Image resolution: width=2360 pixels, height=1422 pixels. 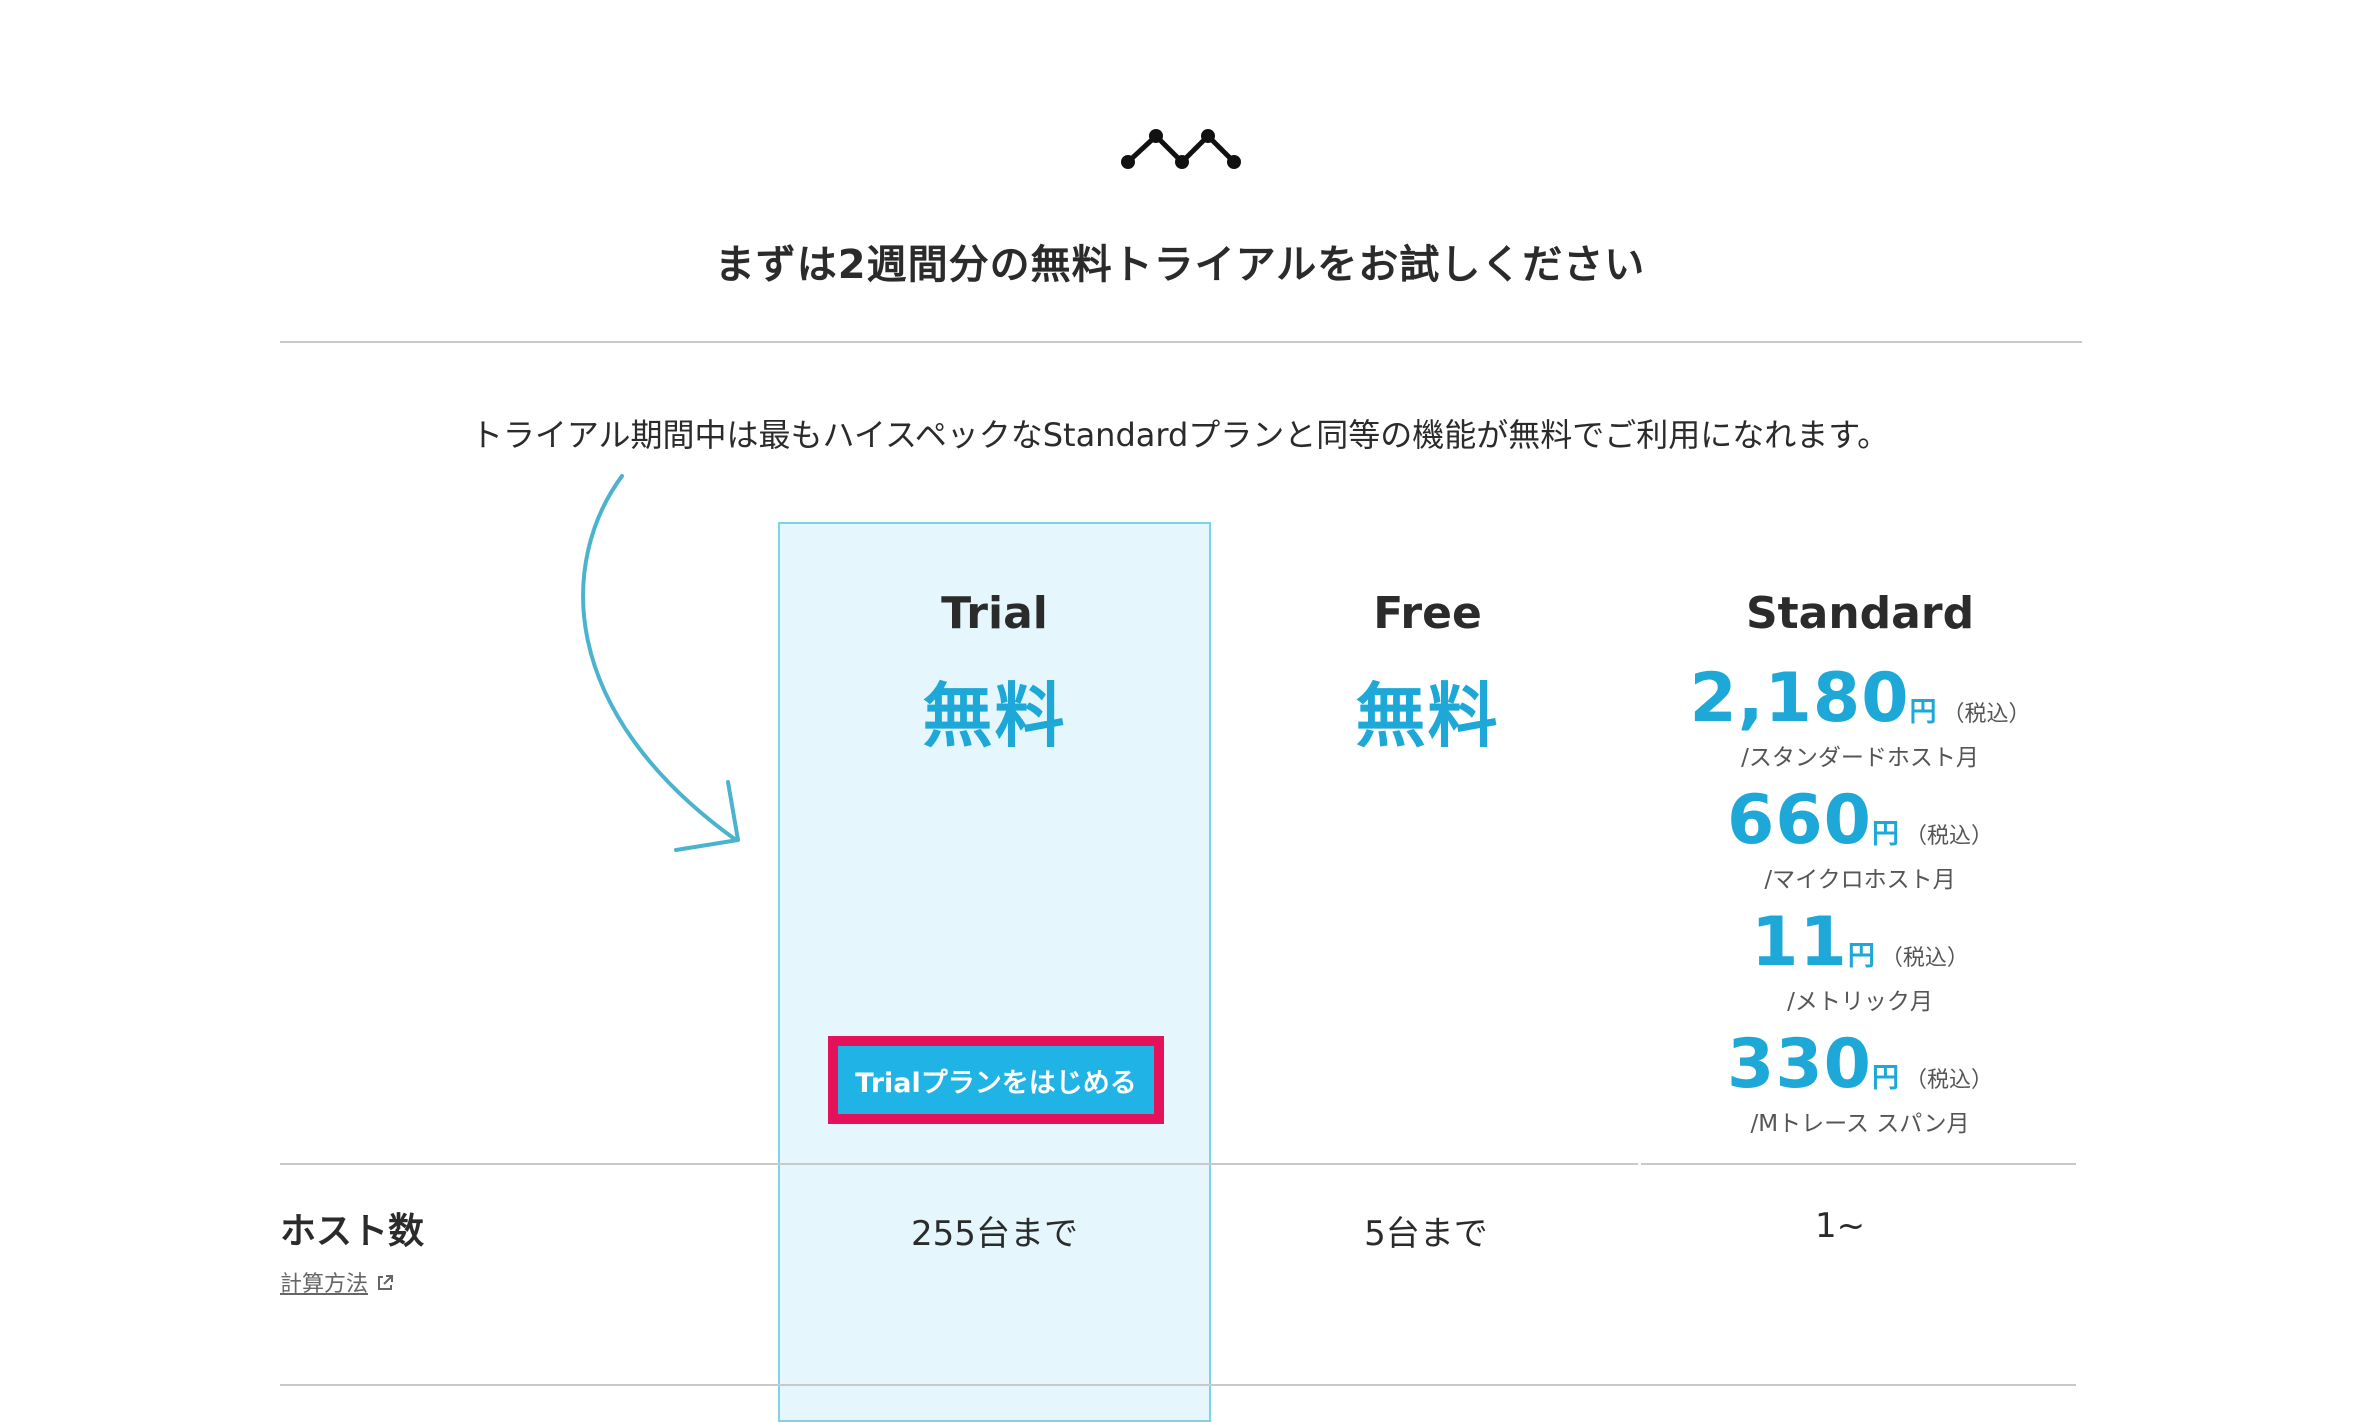 What do you see at coordinates (324, 1284) in the screenshot?
I see `calc-method-link: 計算方法` at bounding box center [324, 1284].